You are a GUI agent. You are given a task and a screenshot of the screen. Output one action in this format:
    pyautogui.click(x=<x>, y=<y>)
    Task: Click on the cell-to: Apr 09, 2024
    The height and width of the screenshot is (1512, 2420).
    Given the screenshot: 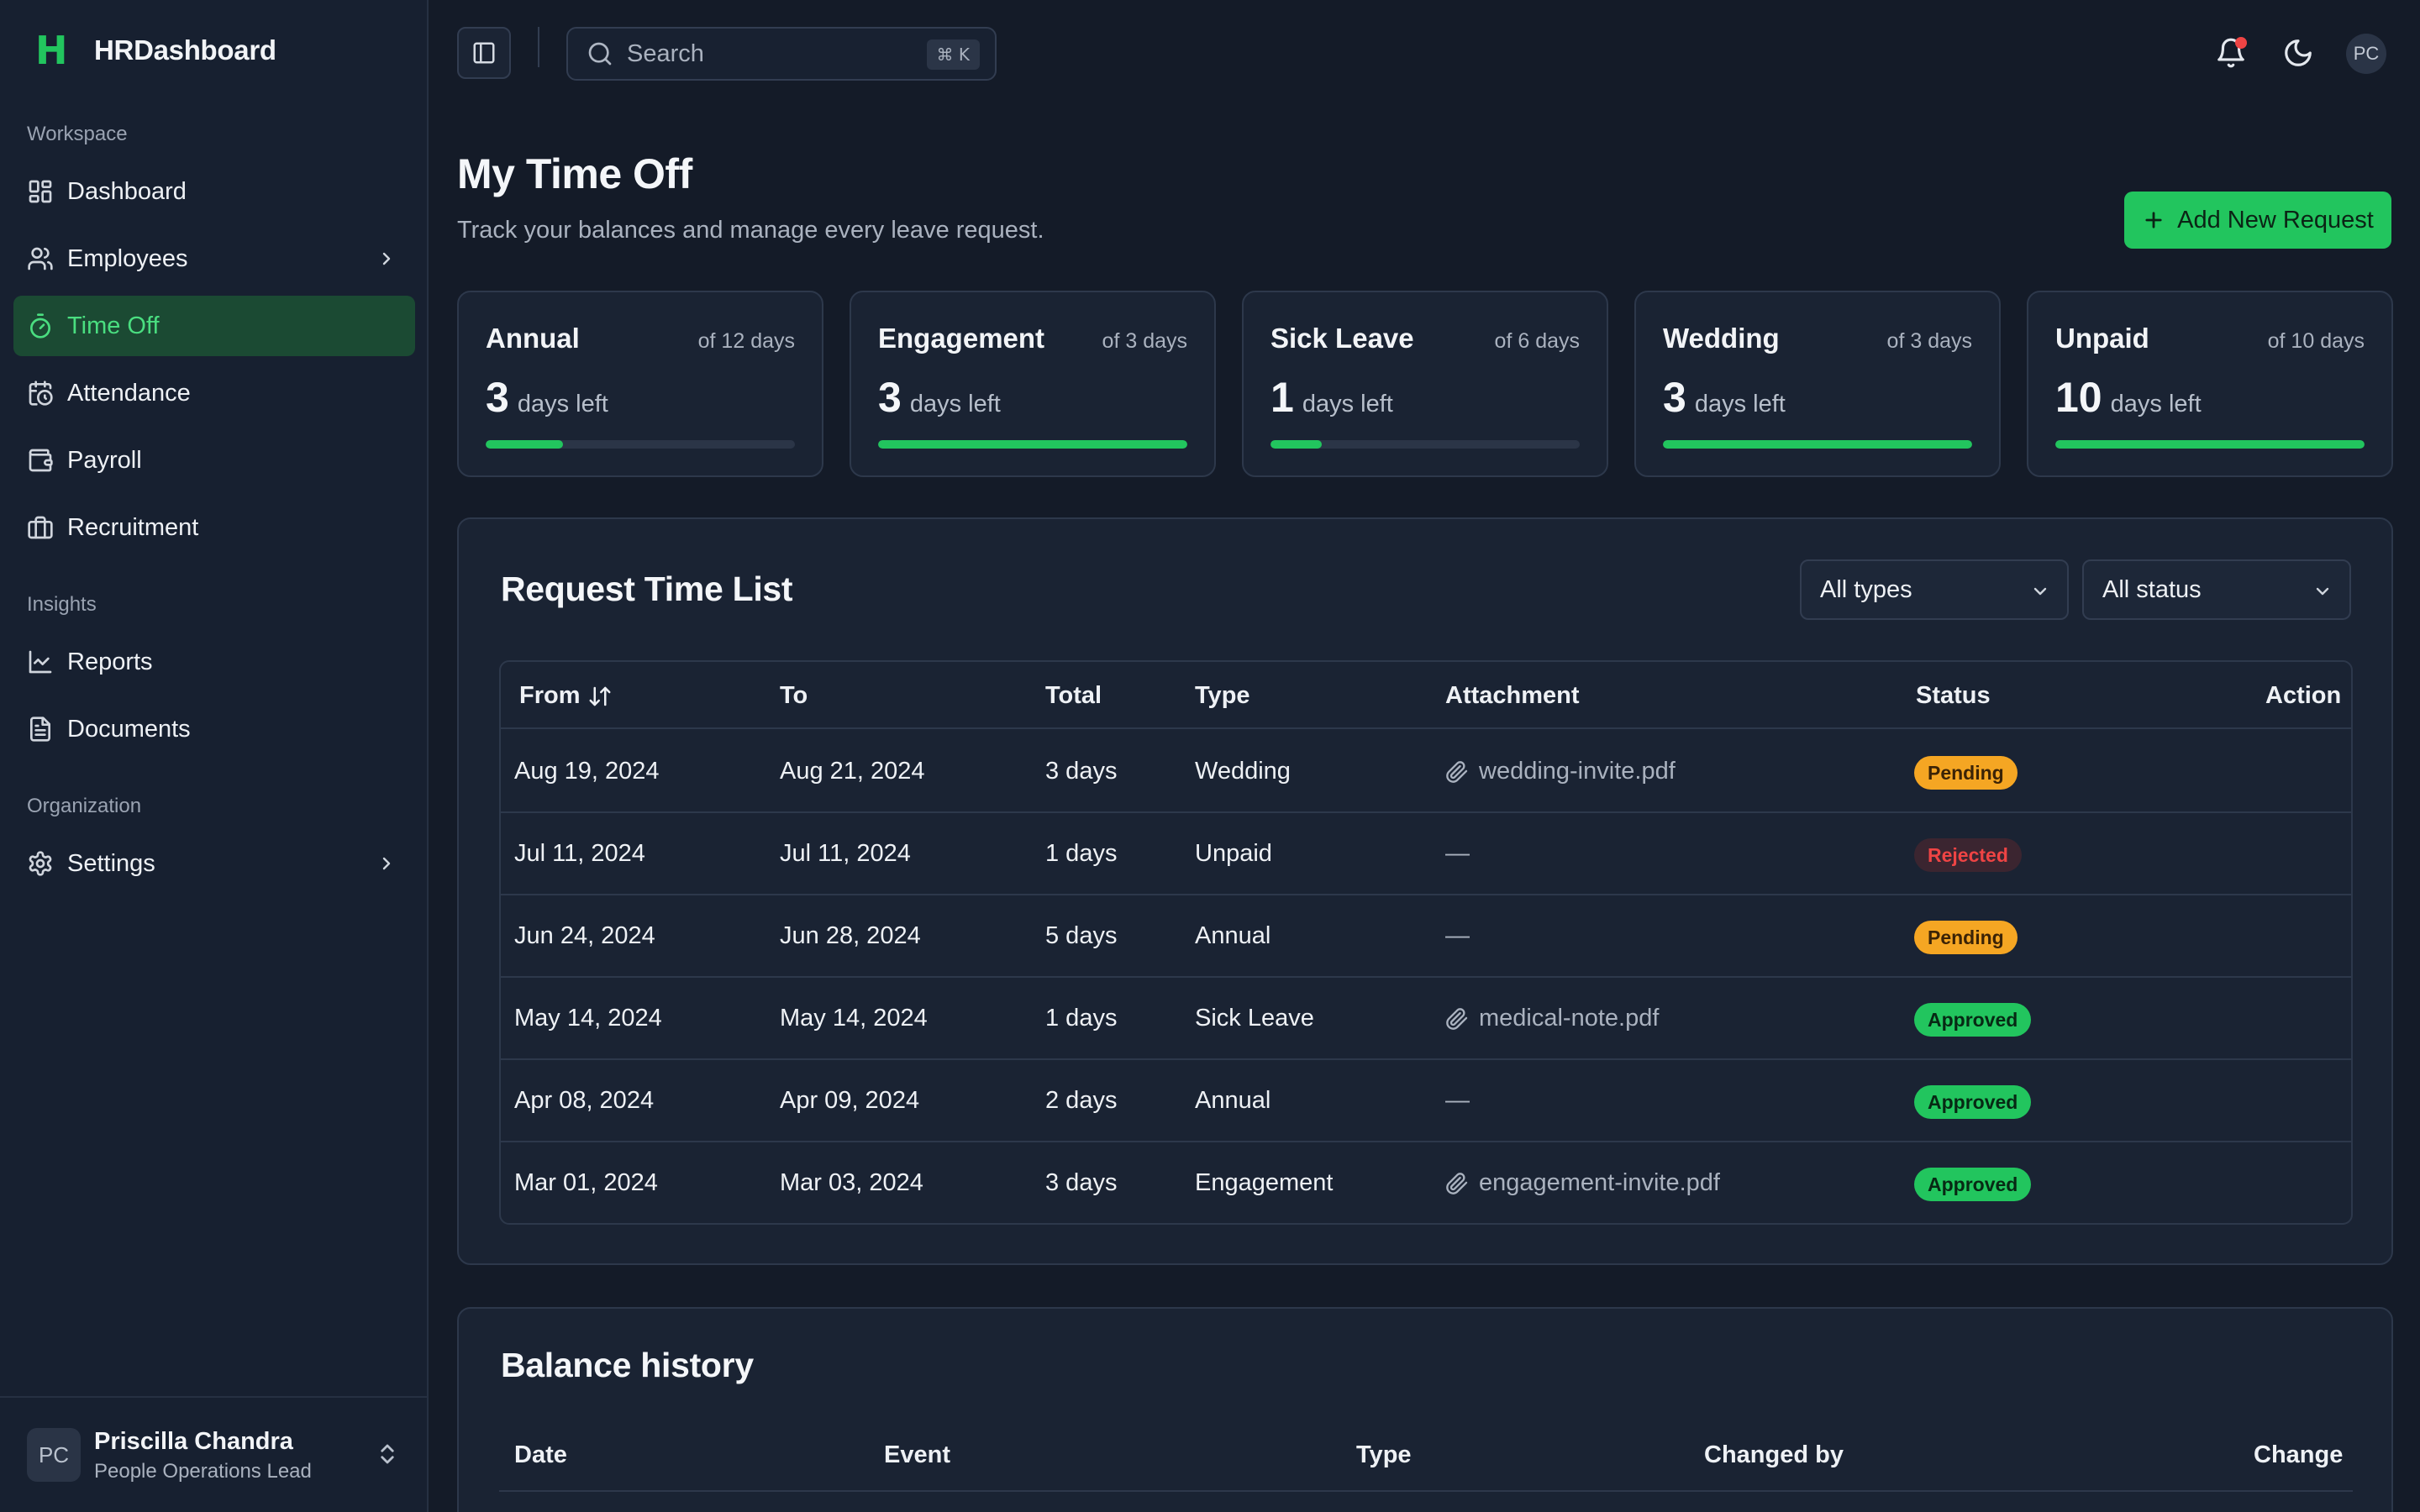 What is the action you would take?
    pyautogui.click(x=850, y=1100)
    